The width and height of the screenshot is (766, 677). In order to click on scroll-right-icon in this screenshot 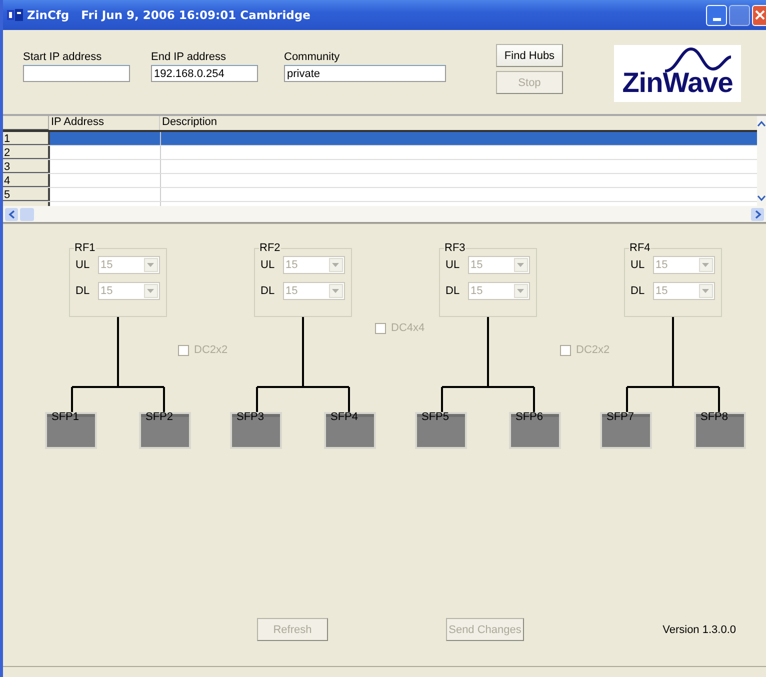, I will do `click(758, 214)`.